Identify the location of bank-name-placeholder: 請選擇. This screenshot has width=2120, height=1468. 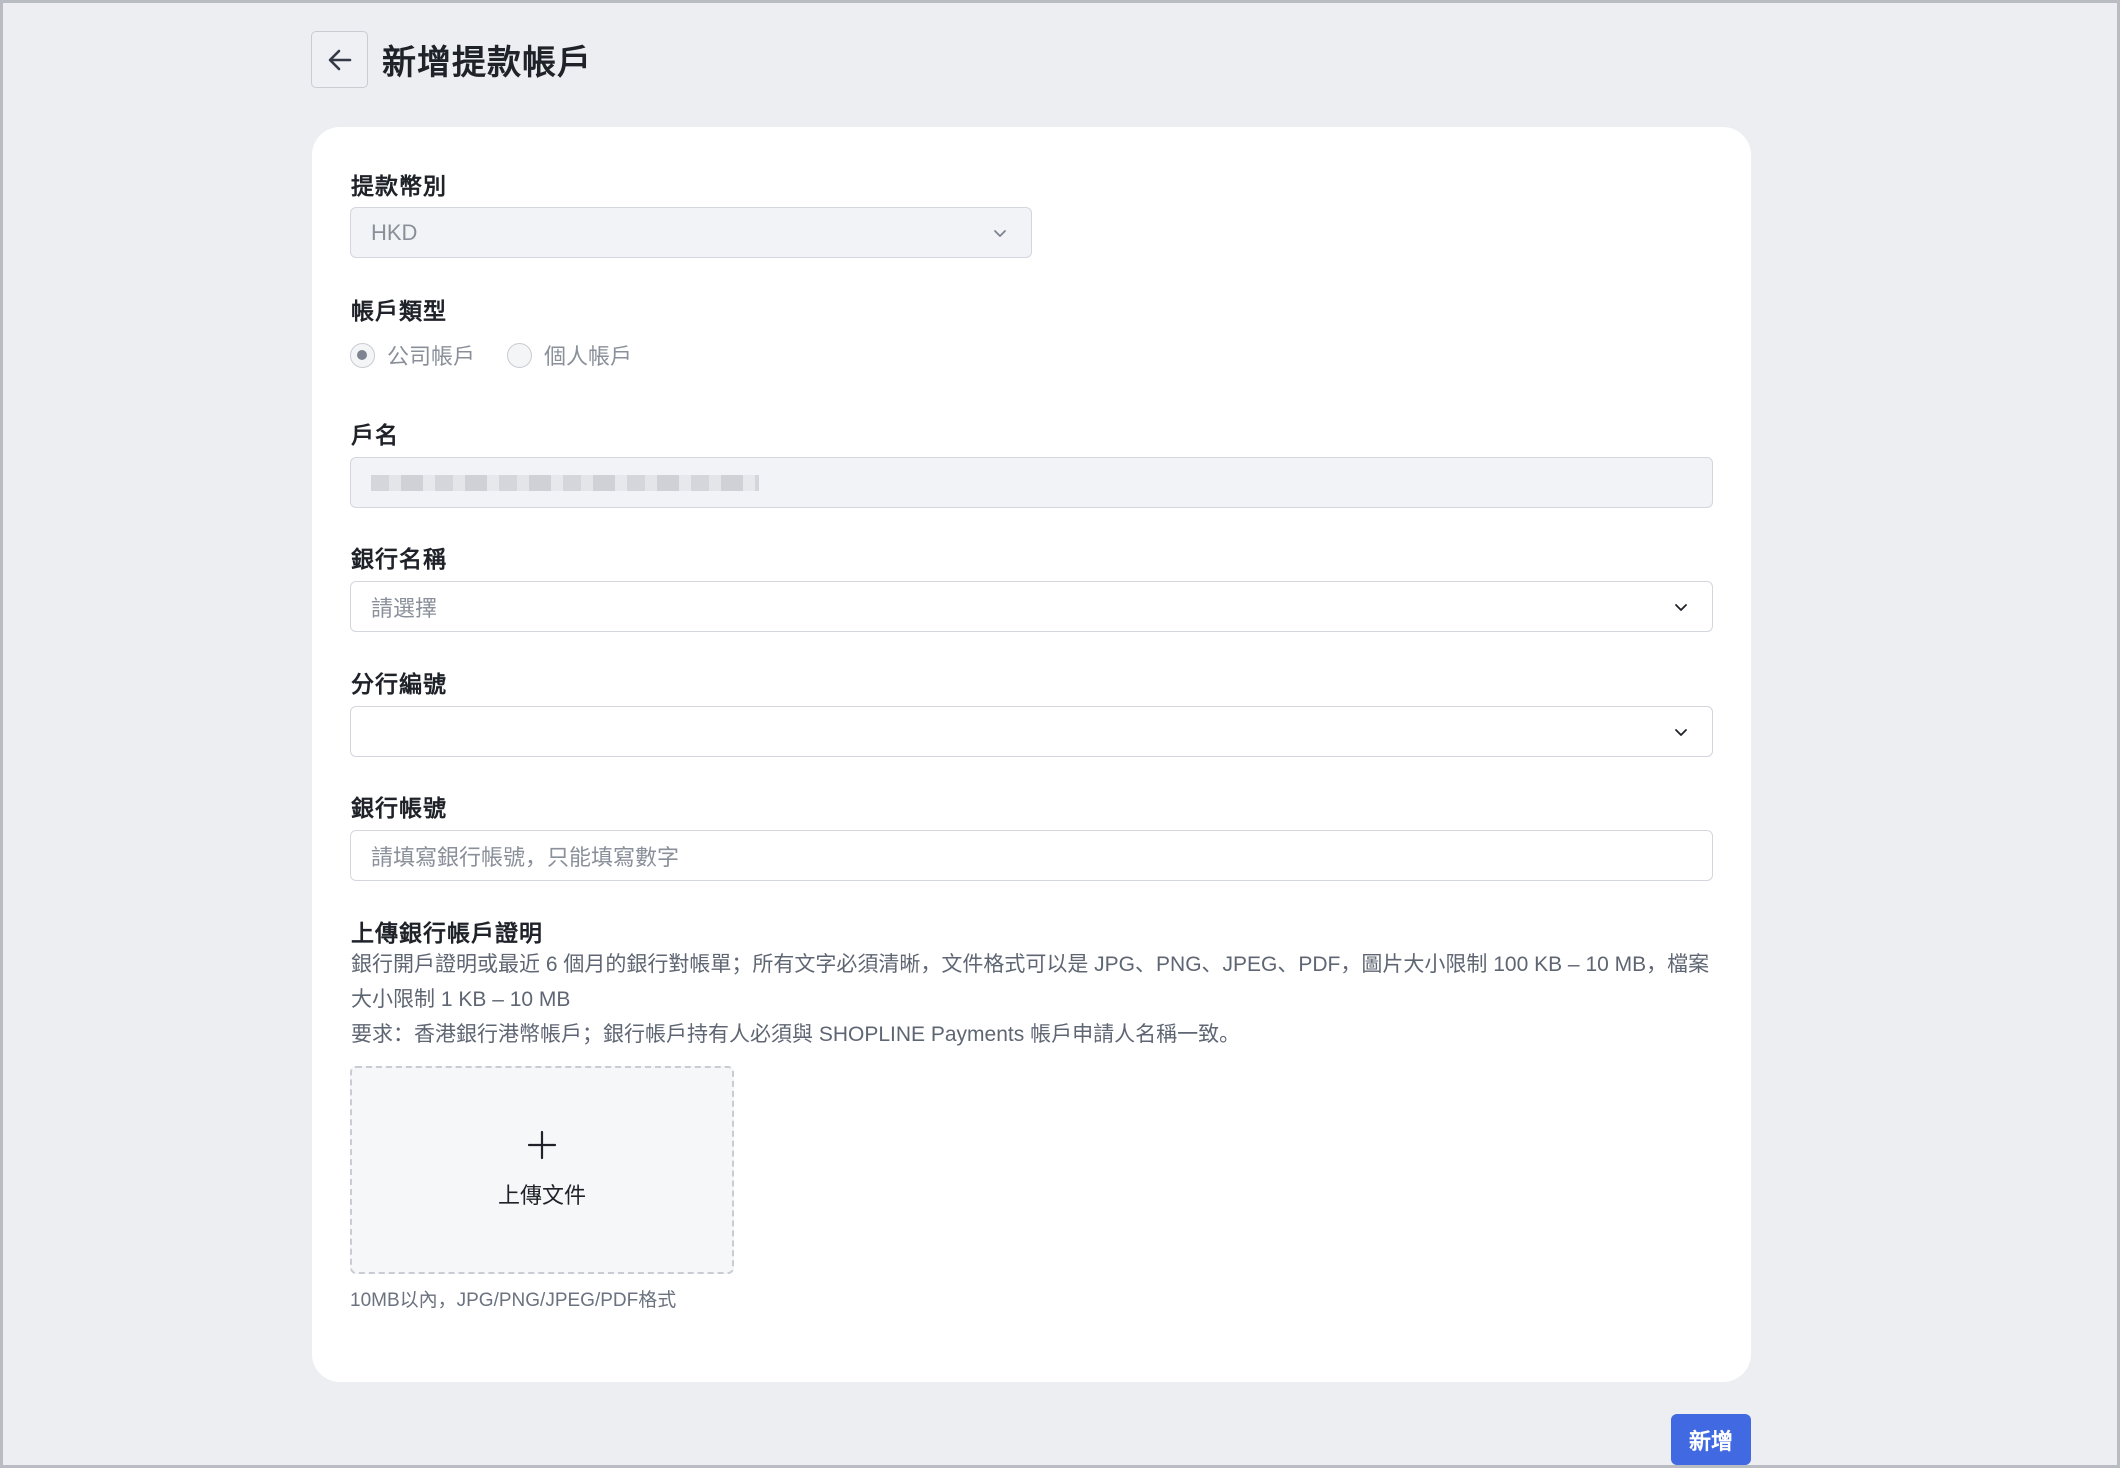
(404, 608).